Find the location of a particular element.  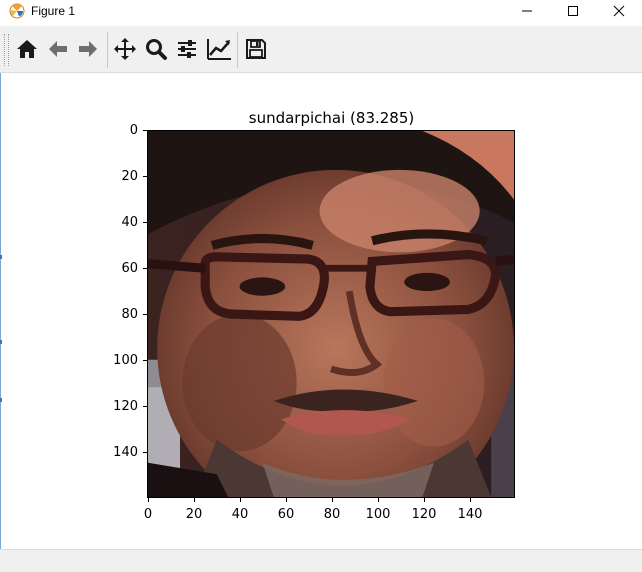

customize-button is located at coordinates (219, 49).